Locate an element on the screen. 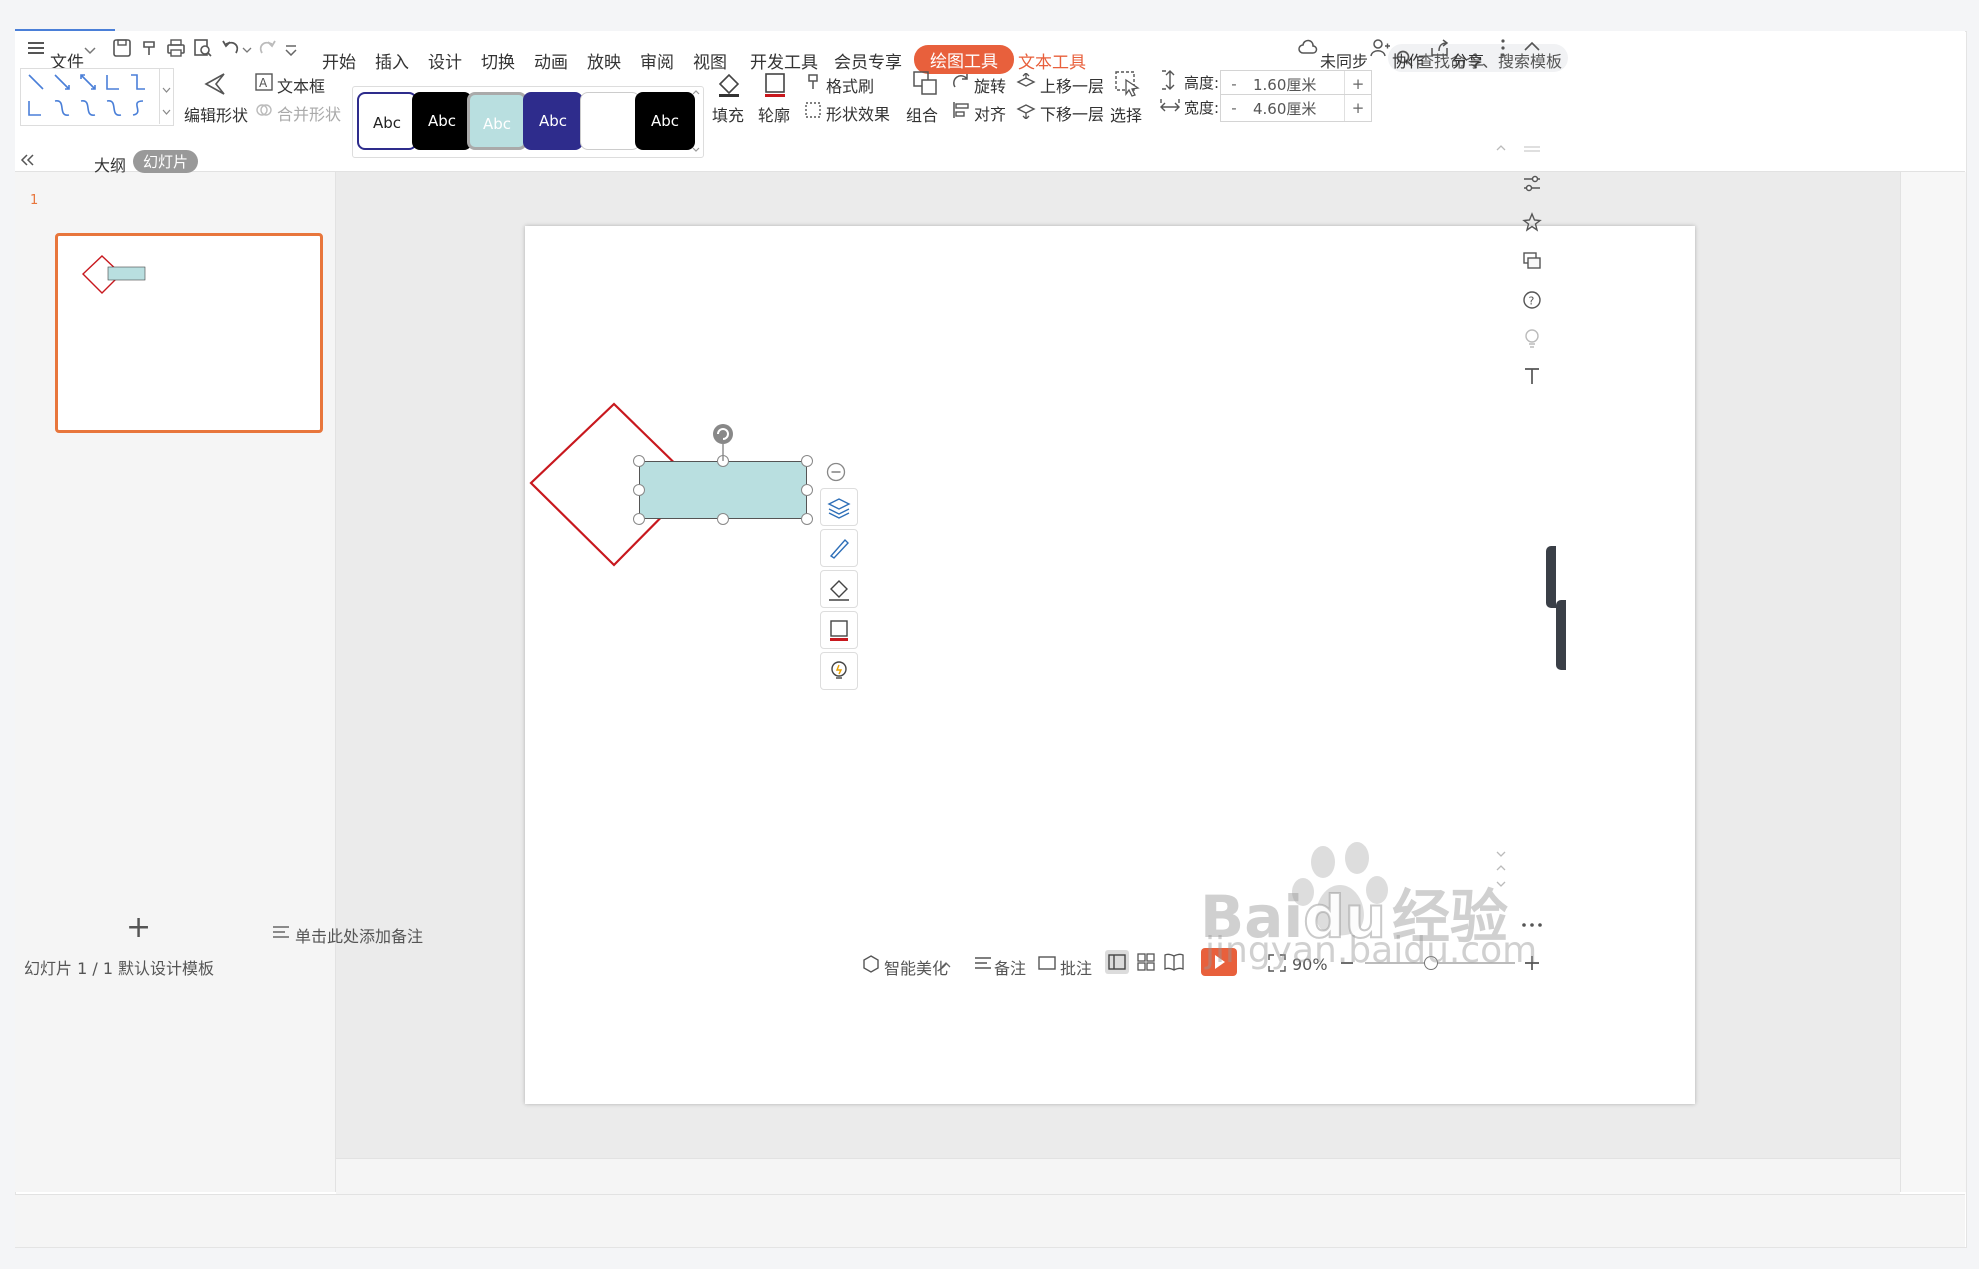 The image size is (1979, 1269). send-backward-button: 下移一层 is located at coordinates (1072, 113).